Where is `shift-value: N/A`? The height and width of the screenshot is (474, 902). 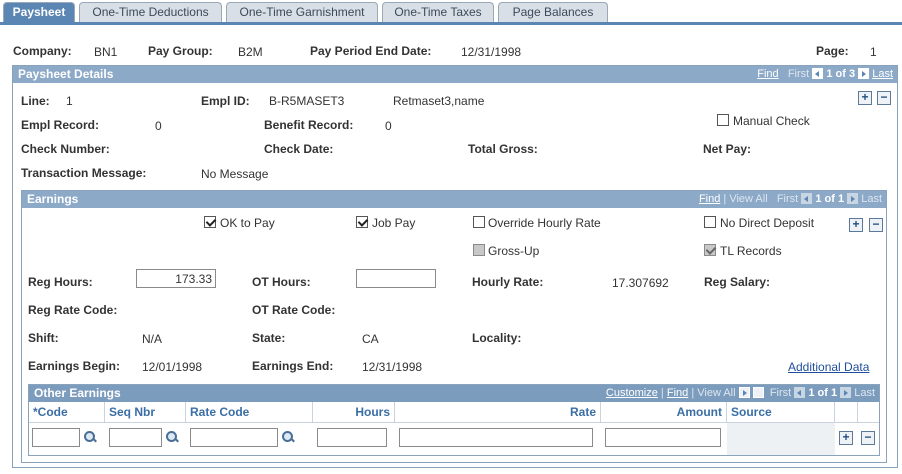
shift-value: N/A is located at coordinates (152, 339).